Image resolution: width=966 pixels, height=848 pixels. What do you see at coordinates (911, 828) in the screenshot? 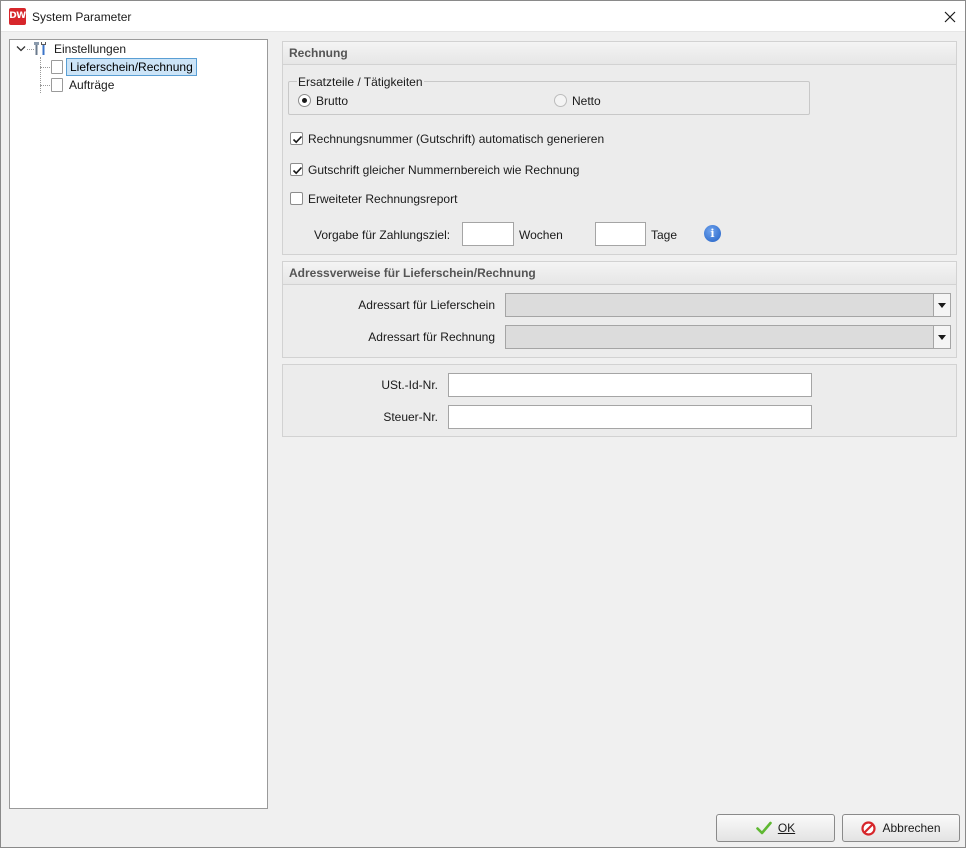
I see `cancel-button-label: Abbrechen` at bounding box center [911, 828].